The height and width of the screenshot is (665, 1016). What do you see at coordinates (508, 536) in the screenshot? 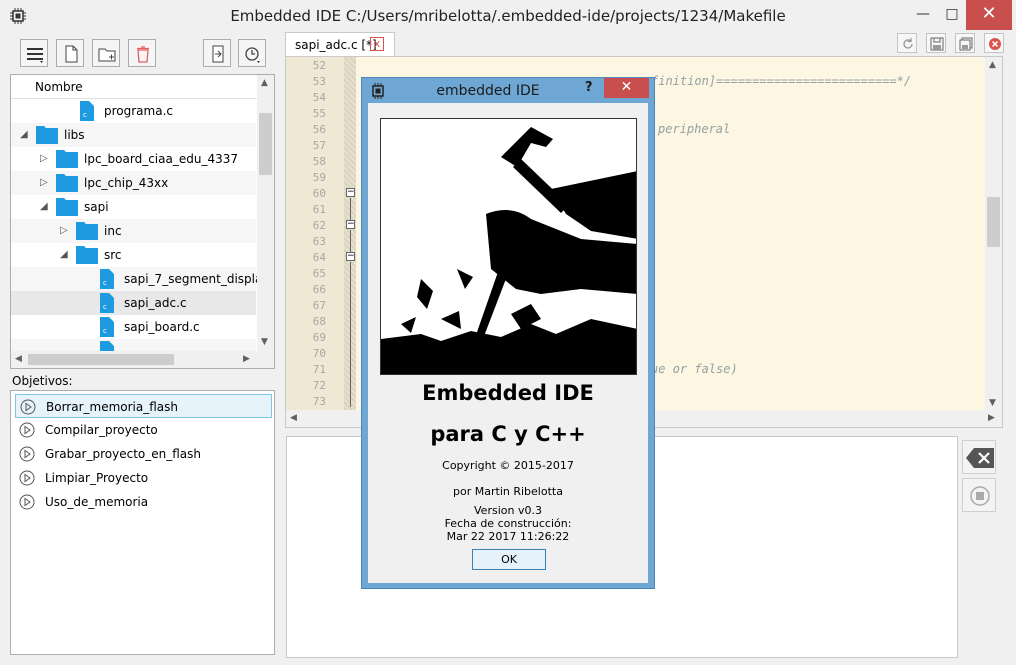
I see `build-date: Mar 22 2017 11:26:22` at bounding box center [508, 536].